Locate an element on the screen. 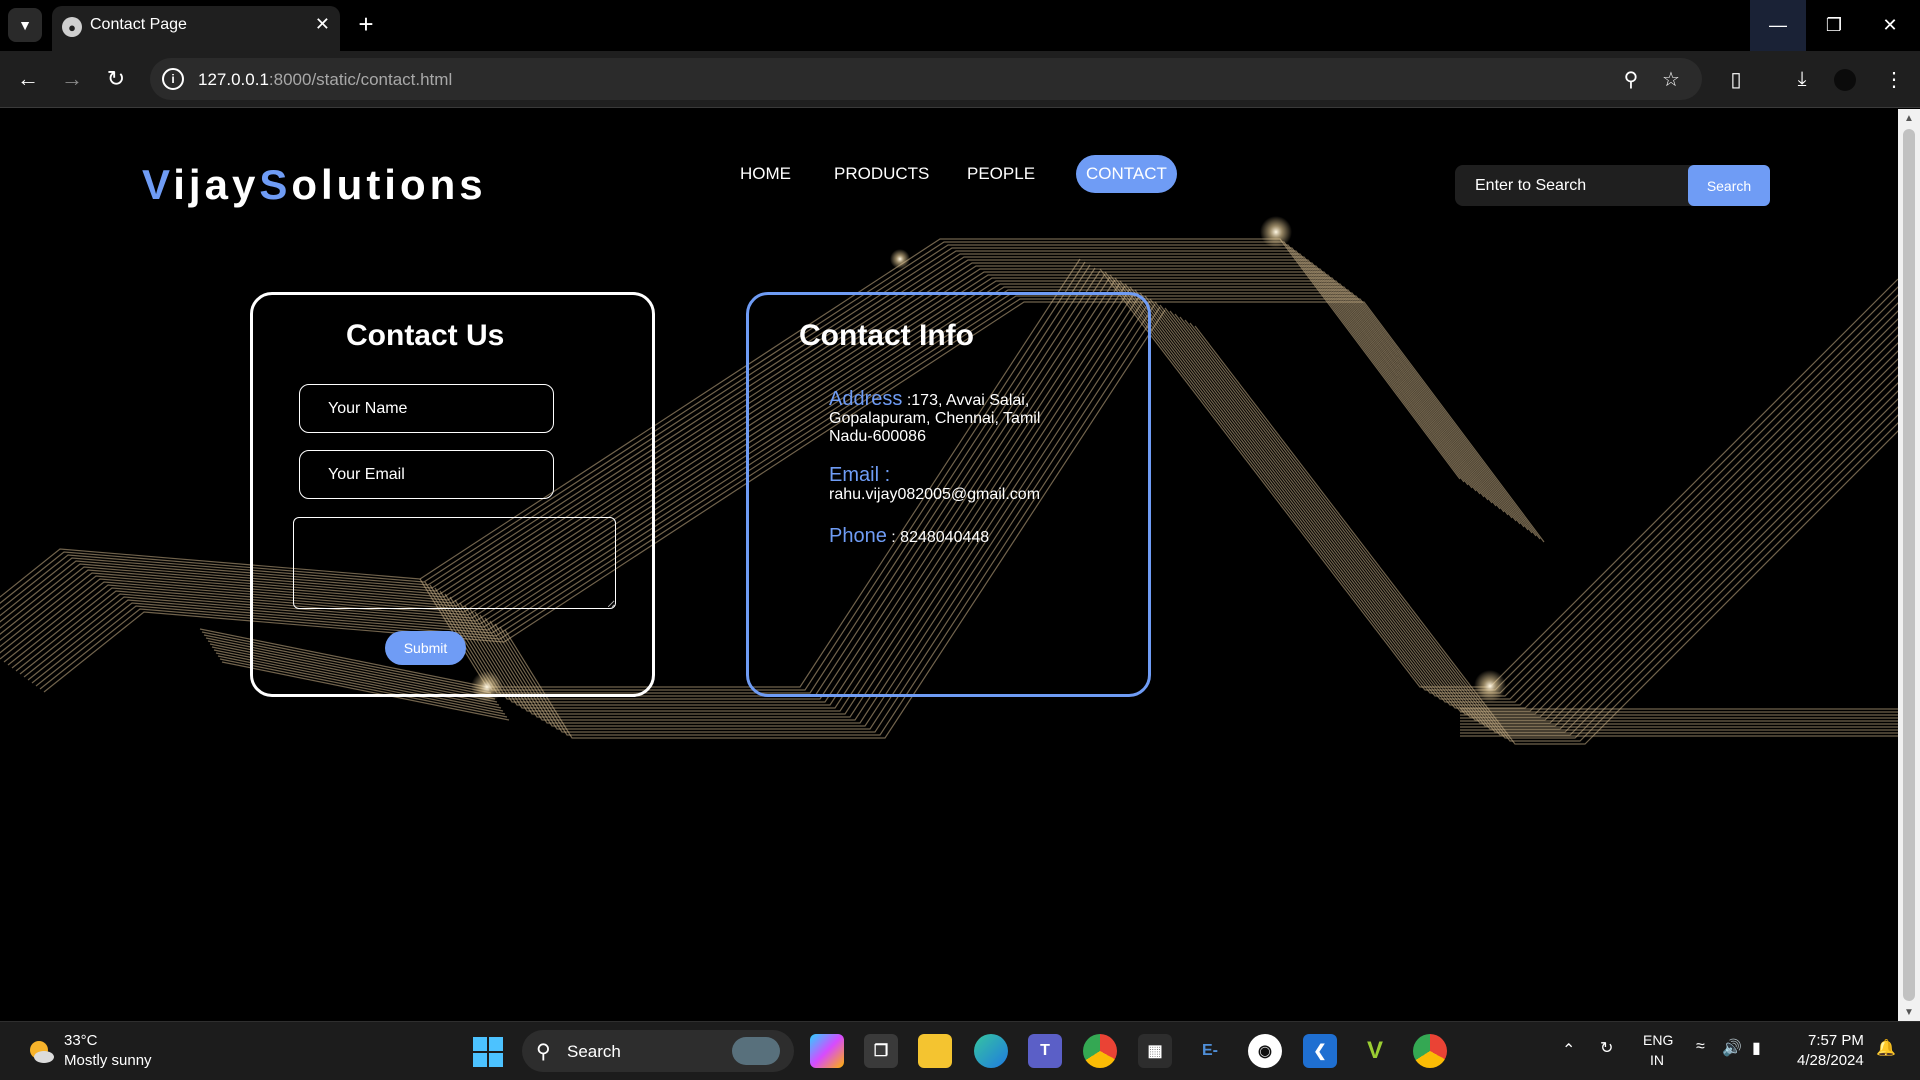 The height and width of the screenshot is (1080, 1920). language-top: ENG is located at coordinates (1658, 1040).